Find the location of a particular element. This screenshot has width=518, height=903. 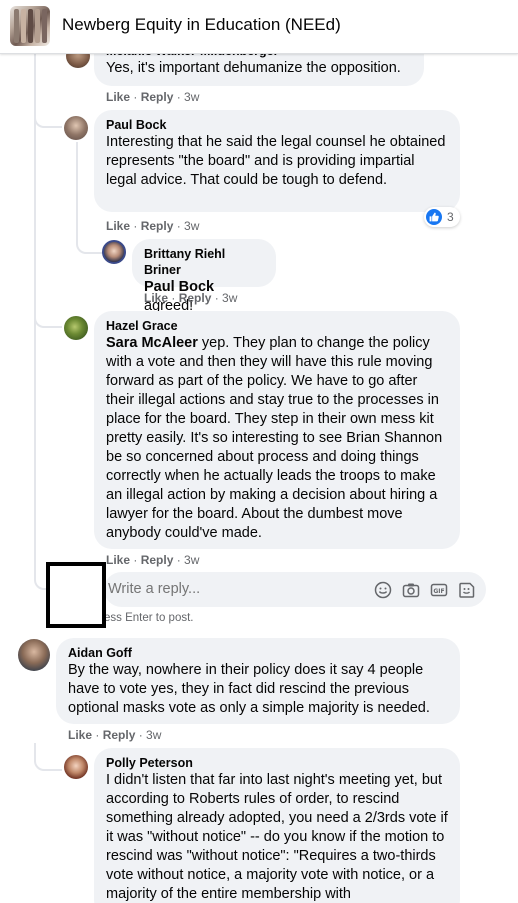

camera-icon is located at coordinates (411, 590).